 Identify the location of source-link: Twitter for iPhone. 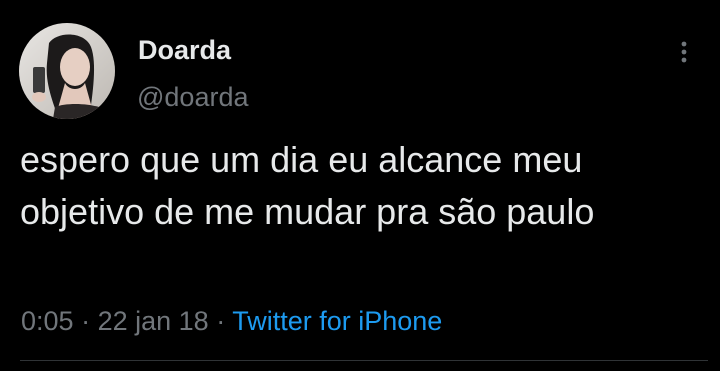
(337, 321).